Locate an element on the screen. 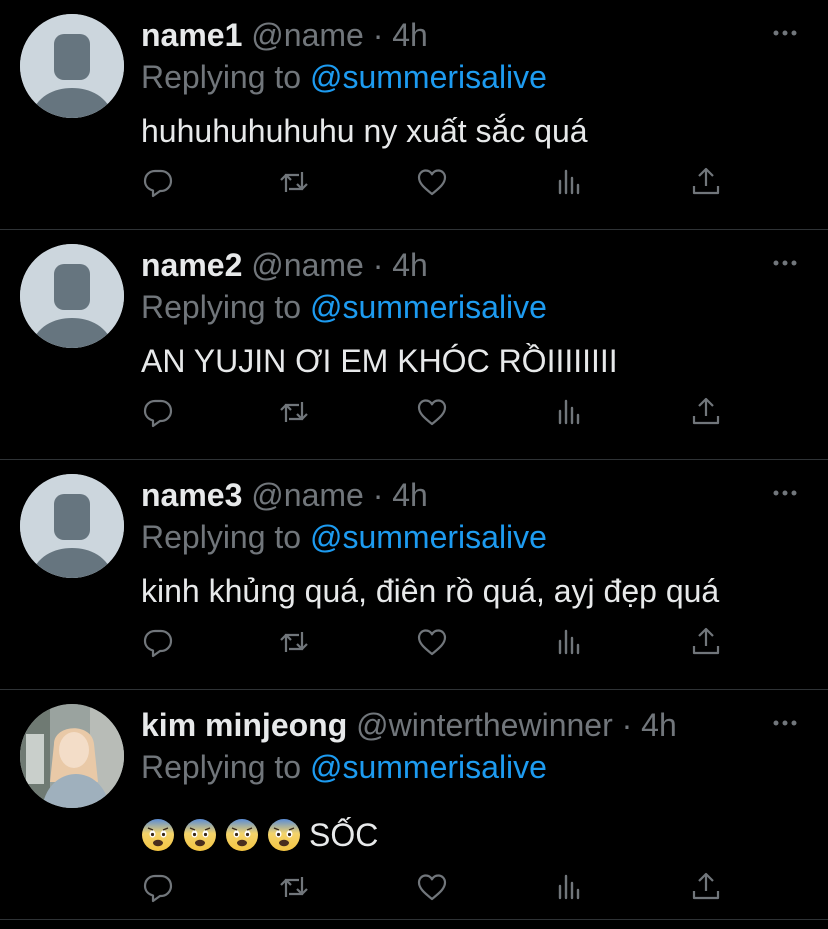  display-name: name2 is located at coordinates (191, 265).